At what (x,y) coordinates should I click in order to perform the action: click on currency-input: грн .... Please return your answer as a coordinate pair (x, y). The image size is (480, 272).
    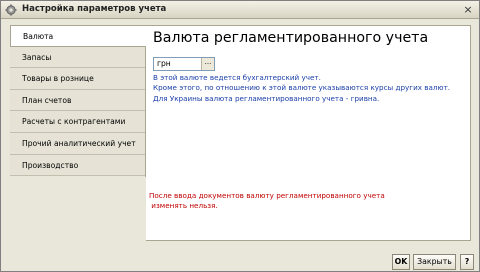
    Looking at the image, I should click on (184, 64).